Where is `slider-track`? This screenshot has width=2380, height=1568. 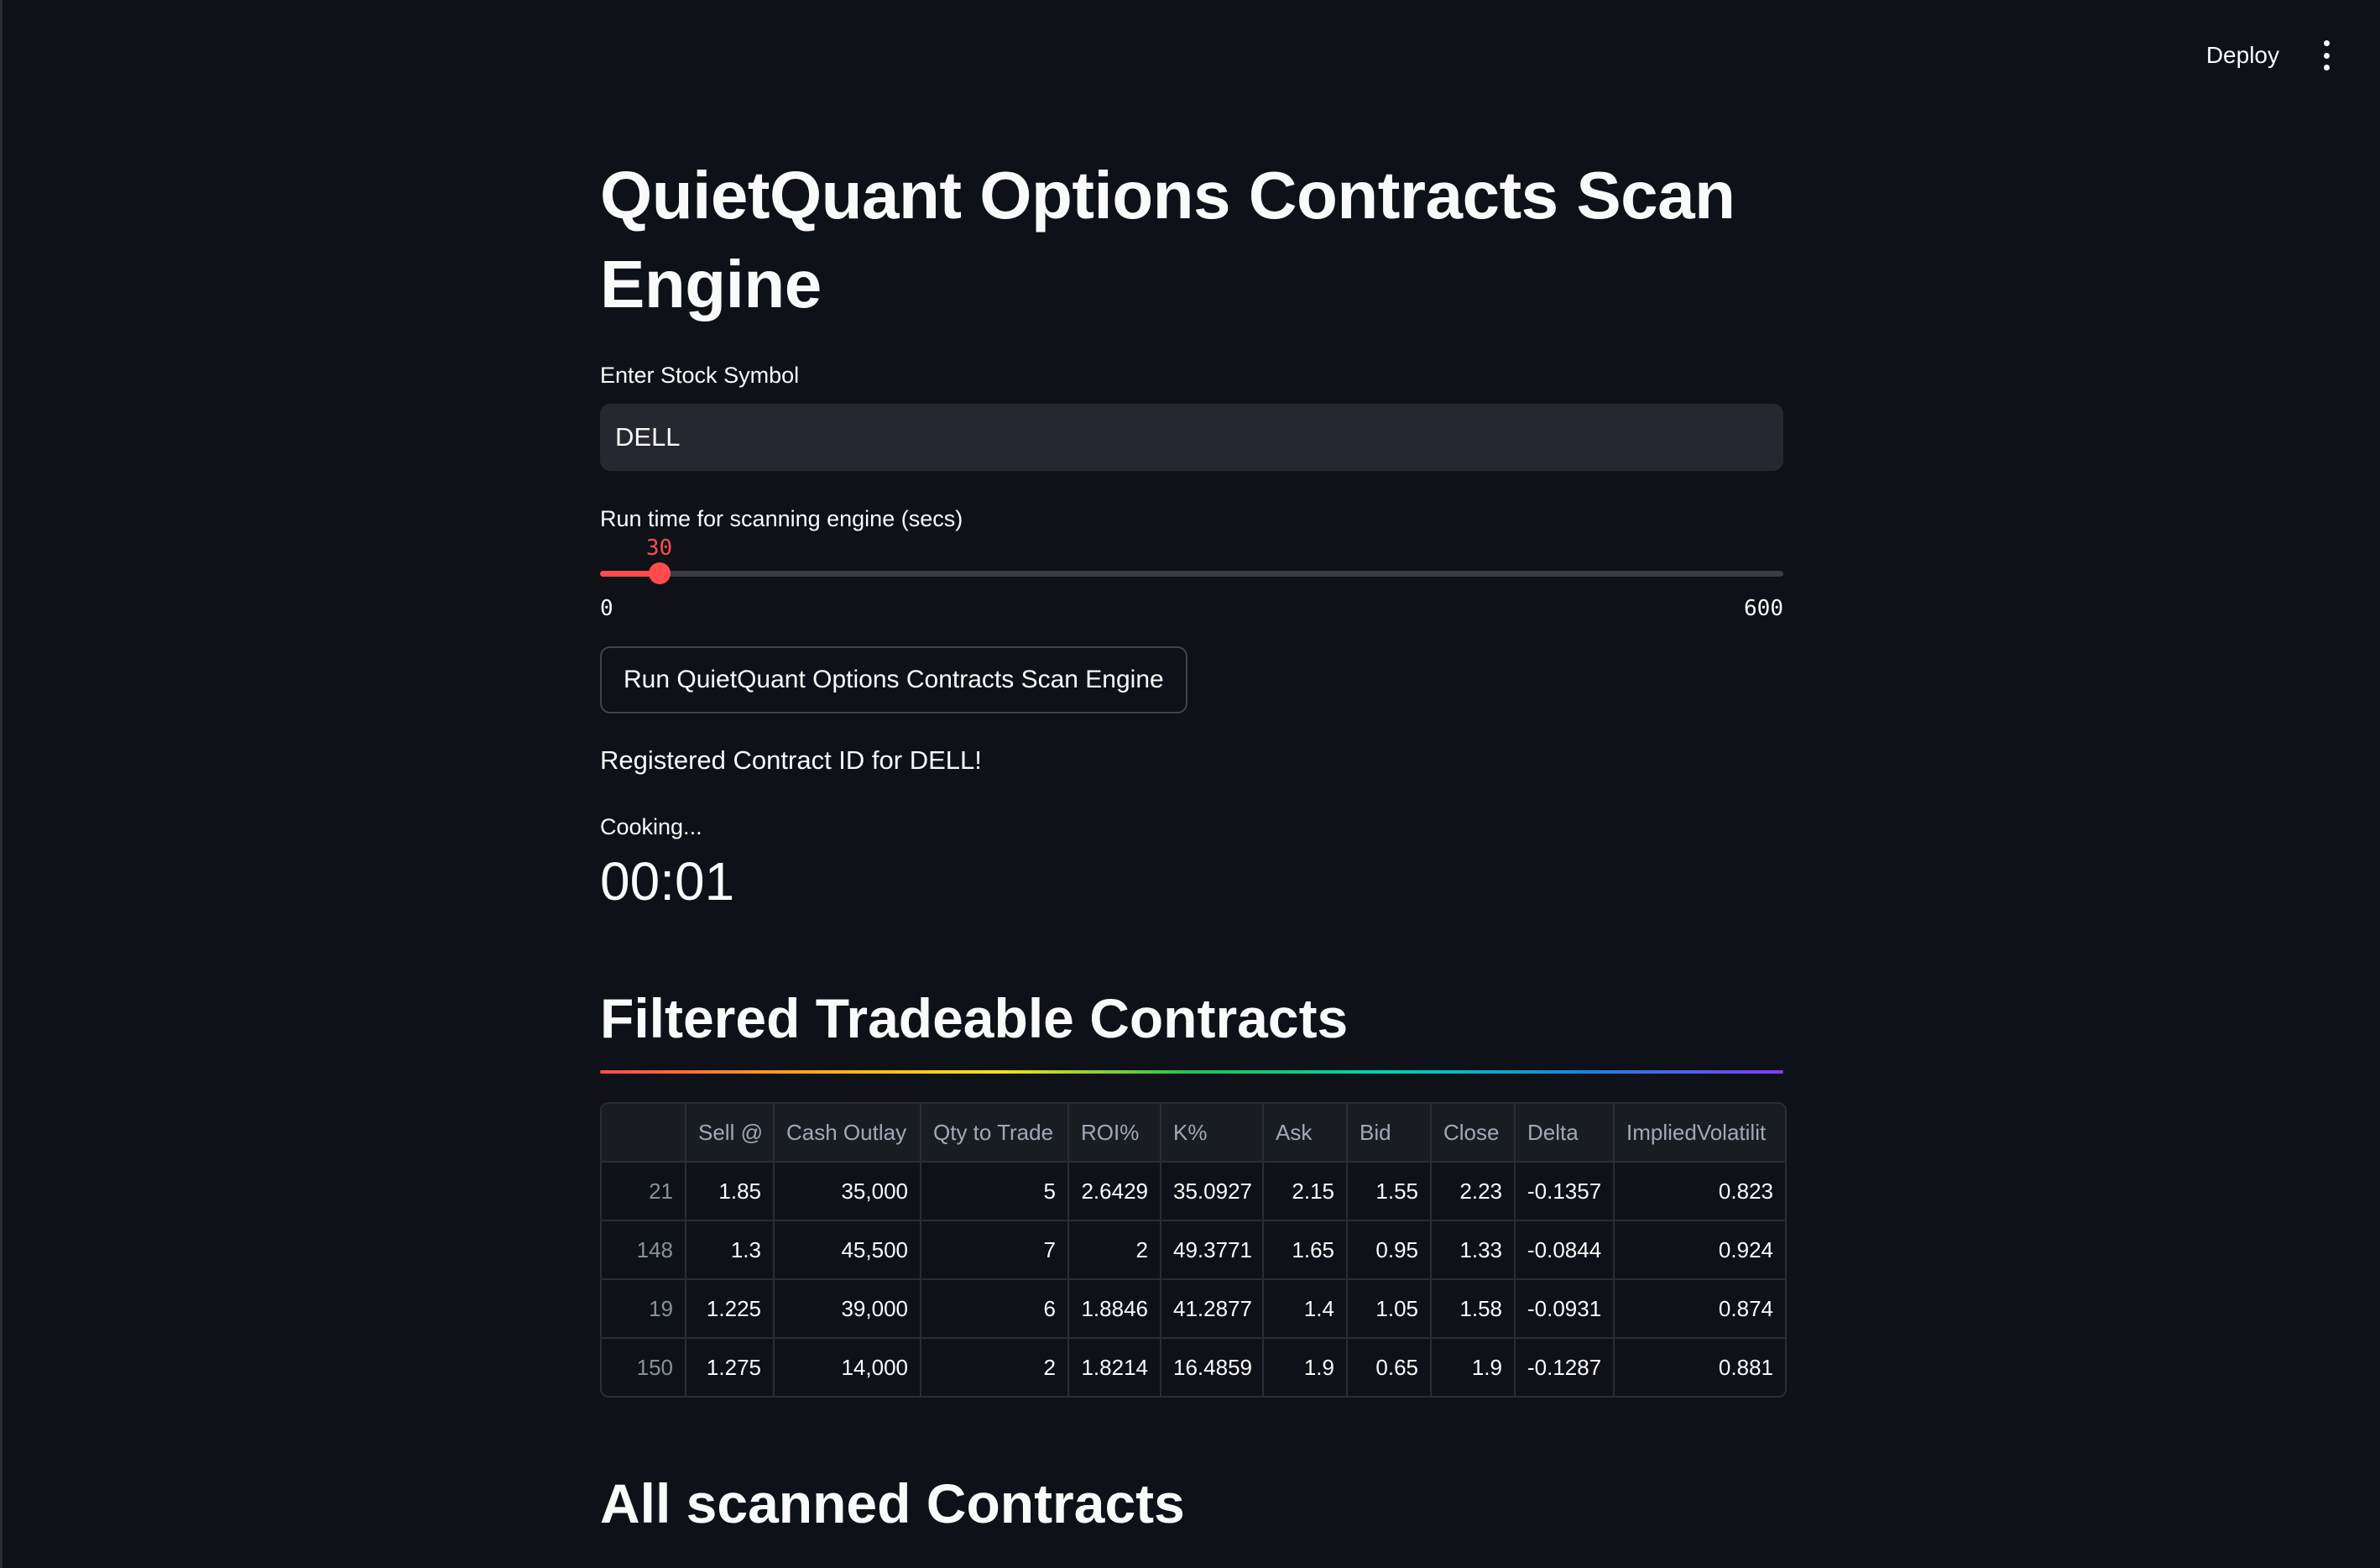 slider-track is located at coordinates (1191, 573).